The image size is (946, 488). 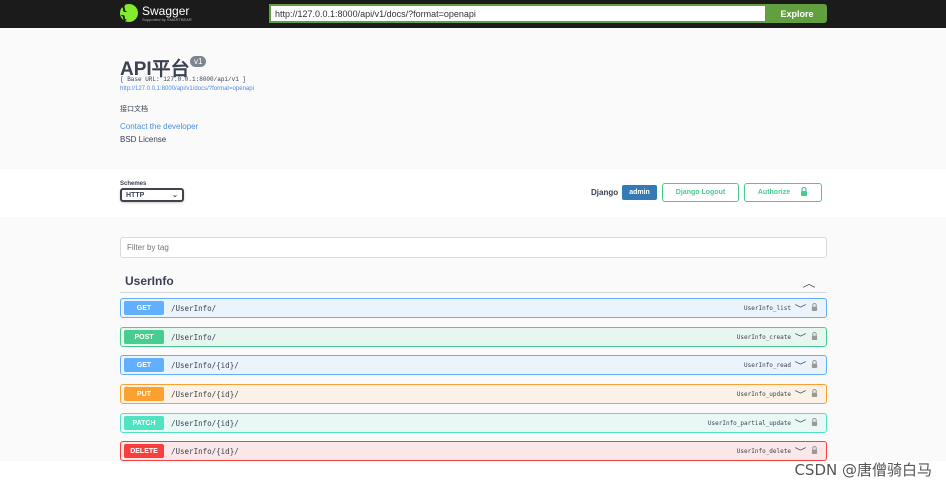 I want to click on operation-id: UserInfo_partial_update, so click(x=749, y=423).